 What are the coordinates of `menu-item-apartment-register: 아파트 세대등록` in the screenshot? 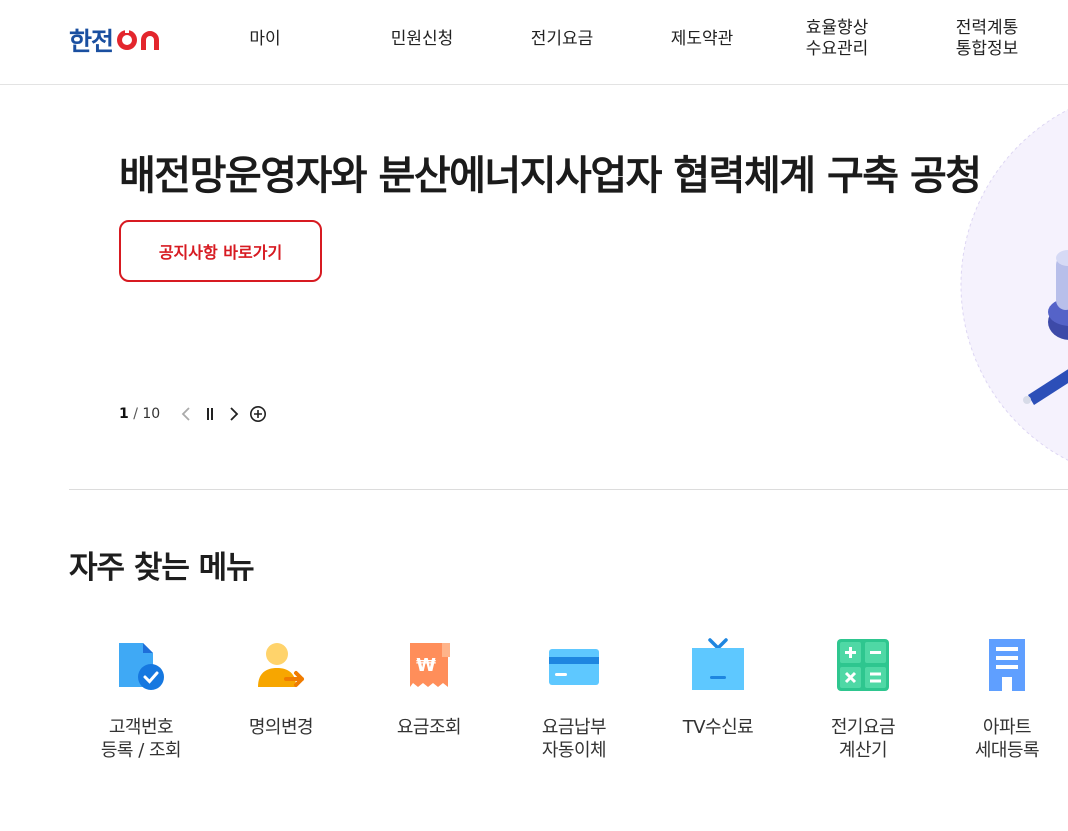 It's located at (1000, 697).